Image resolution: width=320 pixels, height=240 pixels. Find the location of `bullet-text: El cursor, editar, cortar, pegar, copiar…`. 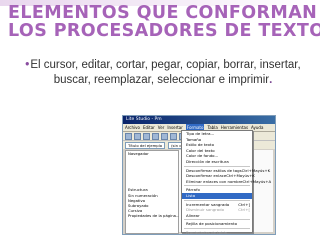

bullet-text: El cursor, editar, cortar, pegar, copiar… is located at coordinates (165, 72).